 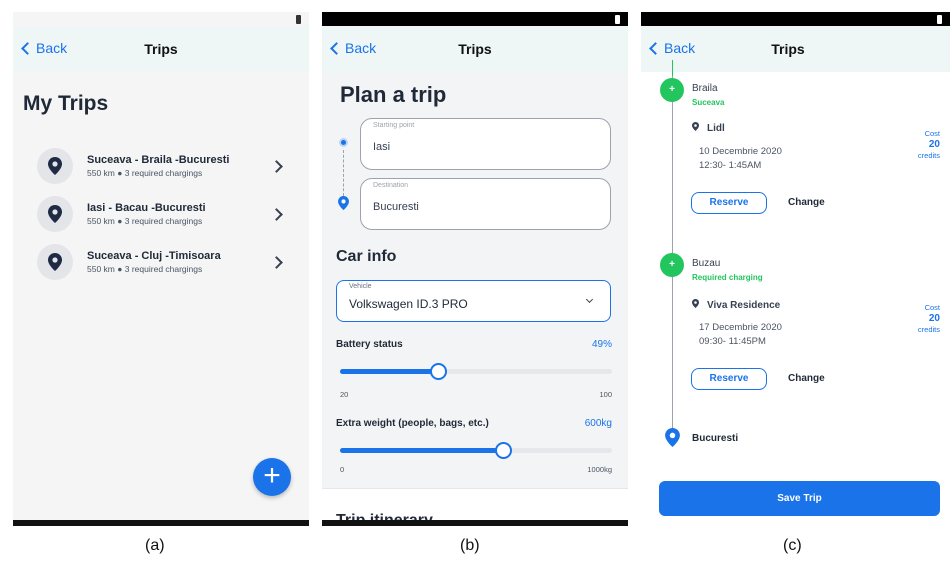 I want to click on car-info-heading: Car info, so click(x=366, y=256).